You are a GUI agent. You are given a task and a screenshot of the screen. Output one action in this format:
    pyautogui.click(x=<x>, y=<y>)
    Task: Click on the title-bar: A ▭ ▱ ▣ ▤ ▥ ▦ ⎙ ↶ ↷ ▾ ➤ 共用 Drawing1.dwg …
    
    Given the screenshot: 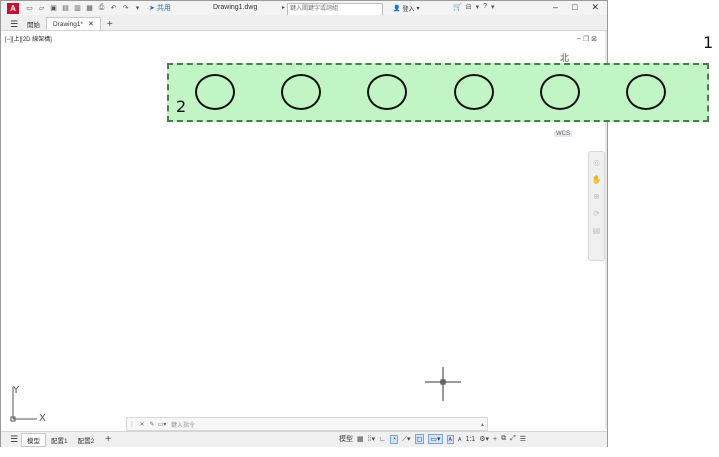 What is the action you would take?
    pyautogui.click(x=304, y=8)
    